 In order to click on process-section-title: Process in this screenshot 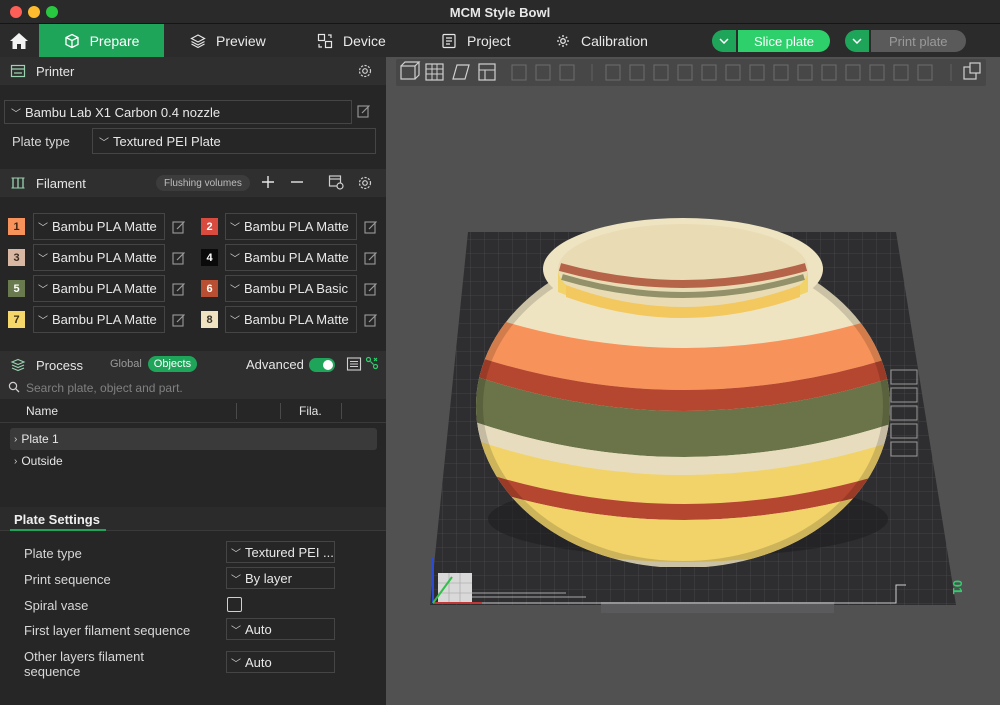, I will do `click(59, 365)`.